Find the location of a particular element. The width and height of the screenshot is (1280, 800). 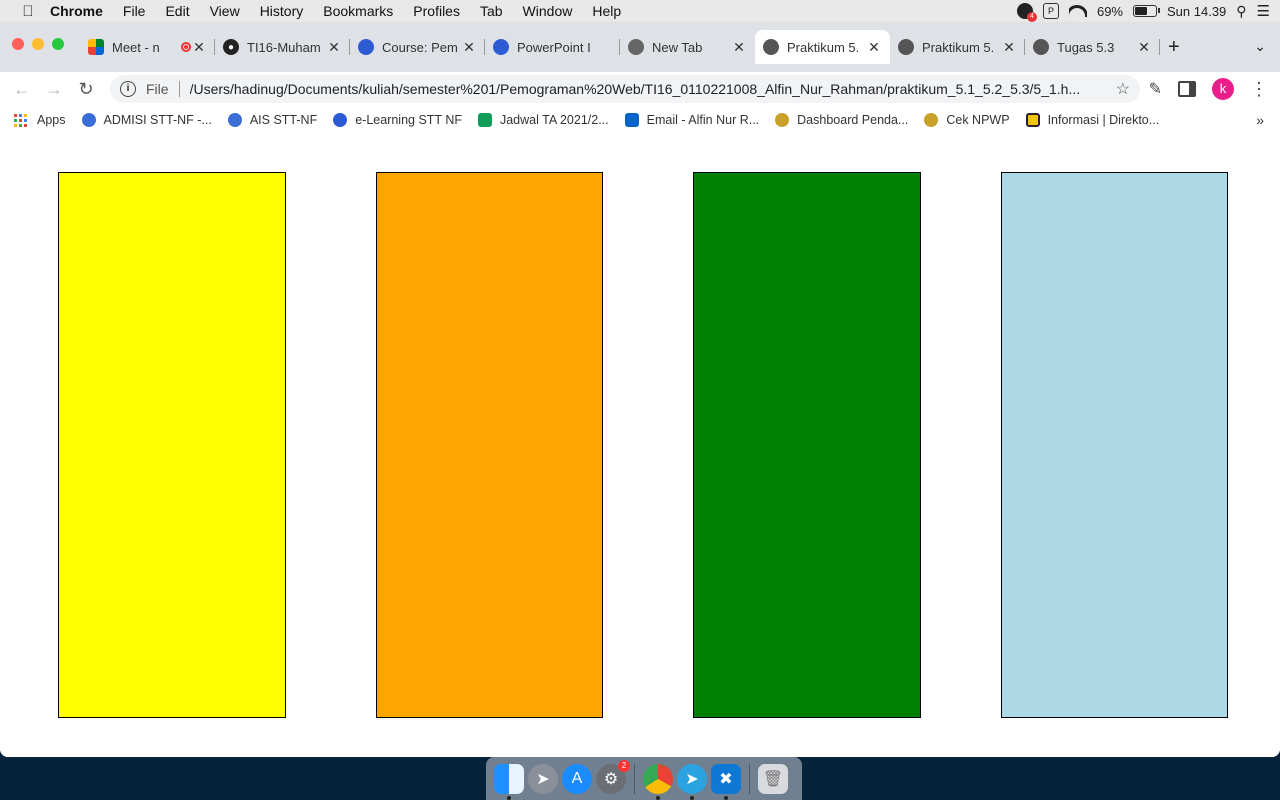

minimize-window-button is located at coordinates (38, 44).